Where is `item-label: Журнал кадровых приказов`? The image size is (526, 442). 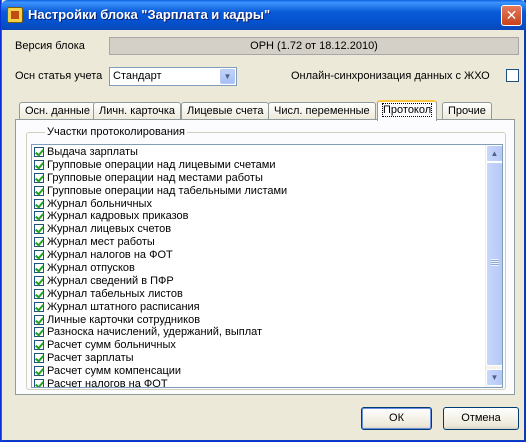
item-label: Журнал кадровых приказов is located at coordinates (118, 216).